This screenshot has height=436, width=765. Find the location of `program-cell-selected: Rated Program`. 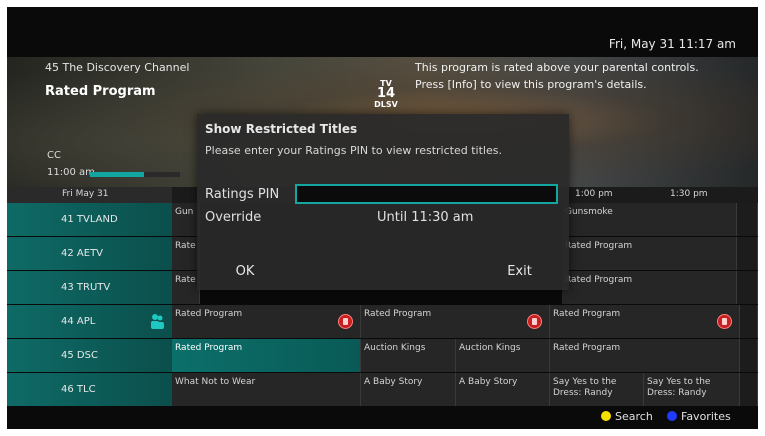

program-cell-selected: Rated Program is located at coordinates (266, 355).